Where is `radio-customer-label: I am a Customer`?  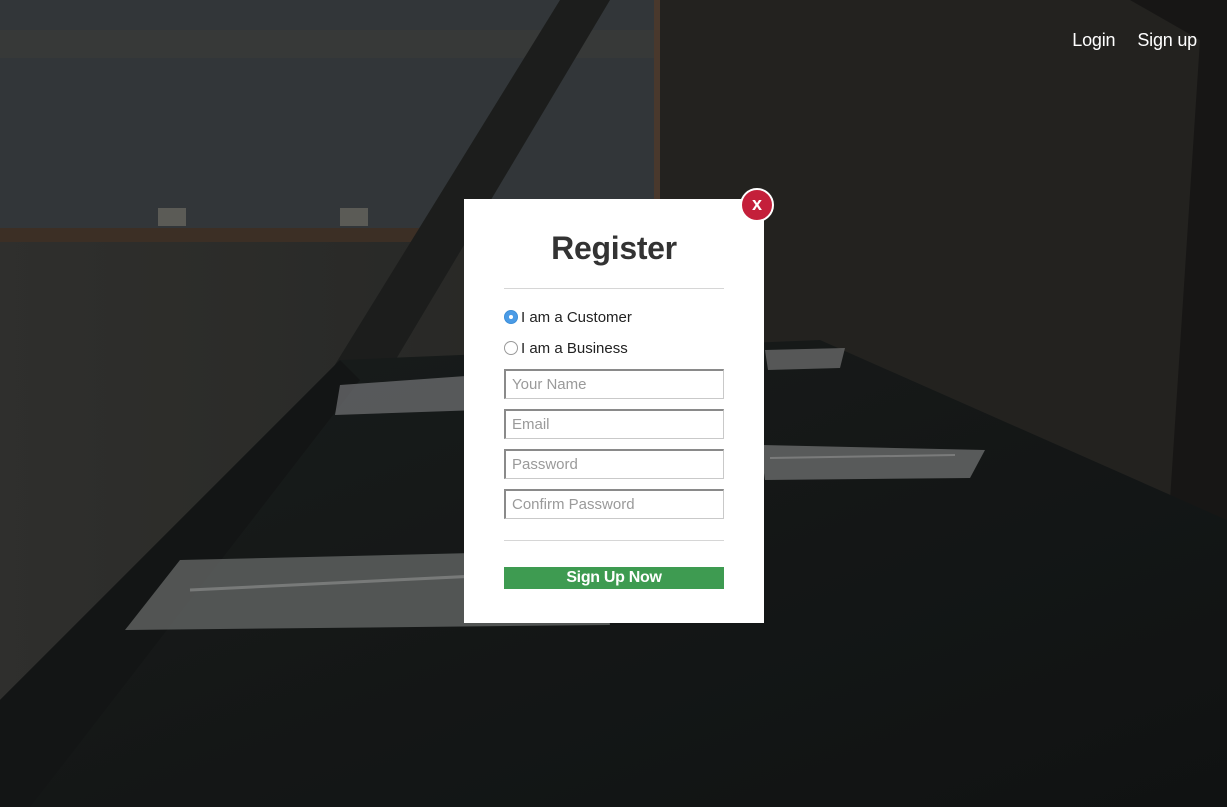 radio-customer-label: I am a Customer is located at coordinates (576, 317).